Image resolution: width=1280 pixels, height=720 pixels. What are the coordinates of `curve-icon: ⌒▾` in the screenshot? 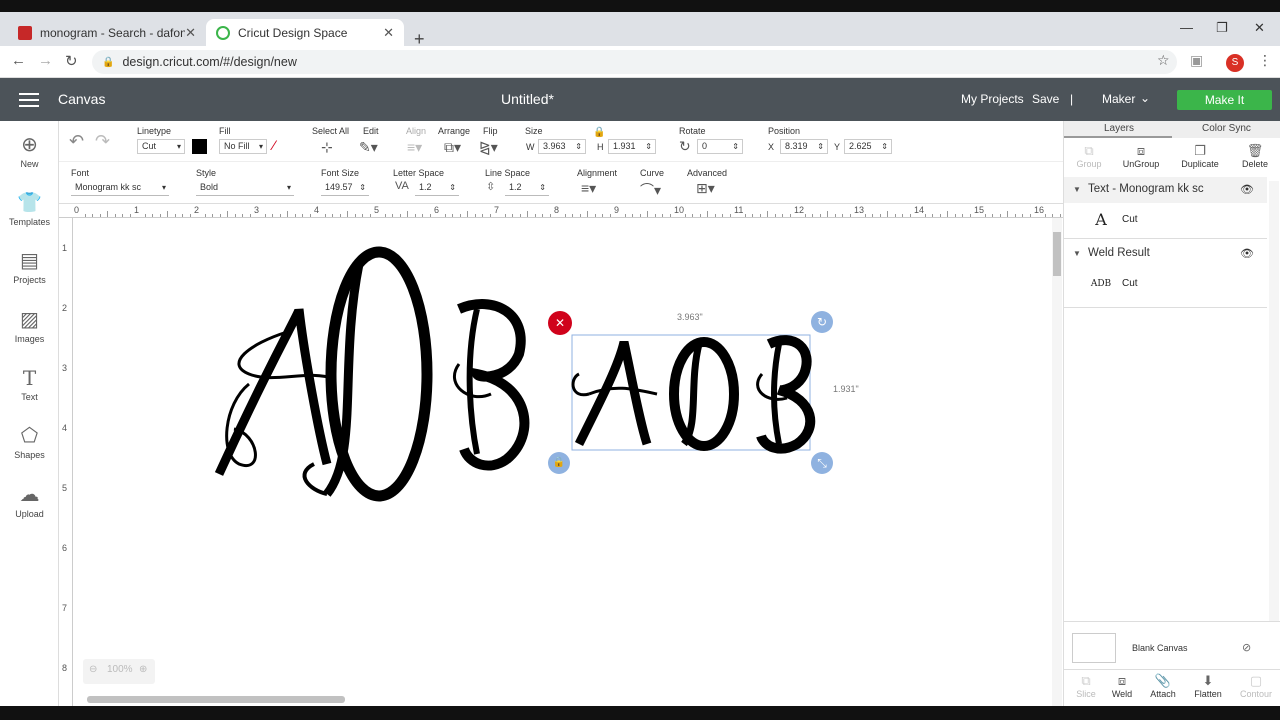 It's located at (650, 190).